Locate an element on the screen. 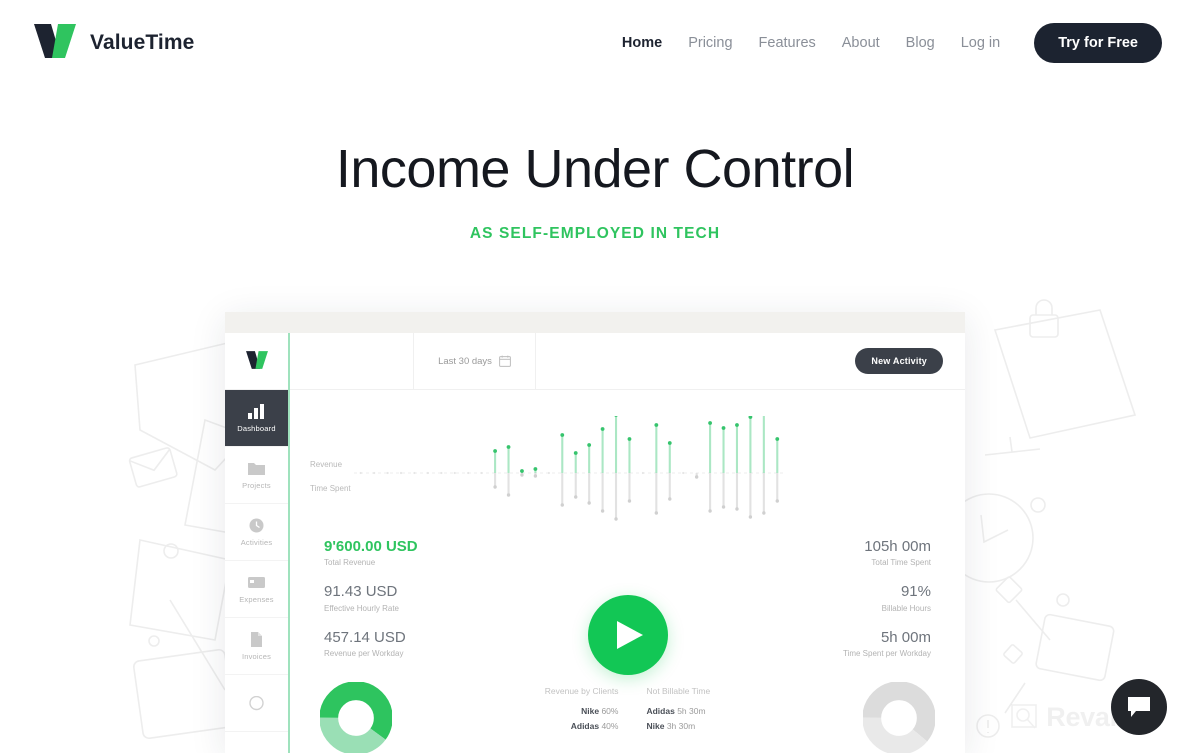 This screenshot has height=753, width=1190. nav-item-blog: Blog is located at coordinates (920, 43).